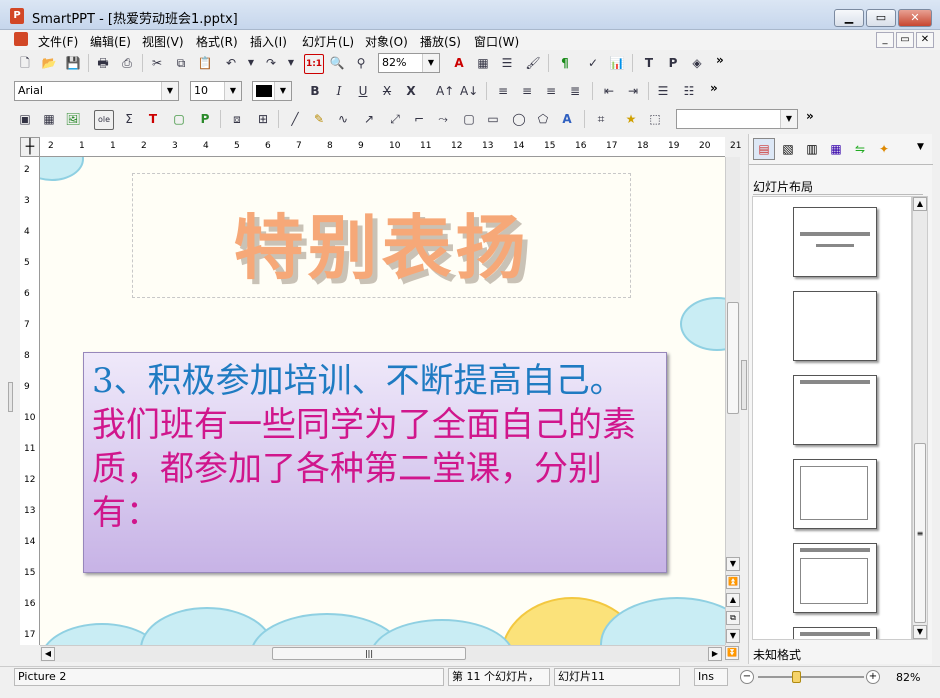  What do you see at coordinates (835, 242) in the screenshot?
I see `layout-title-slide` at bounding box center [835, 242].